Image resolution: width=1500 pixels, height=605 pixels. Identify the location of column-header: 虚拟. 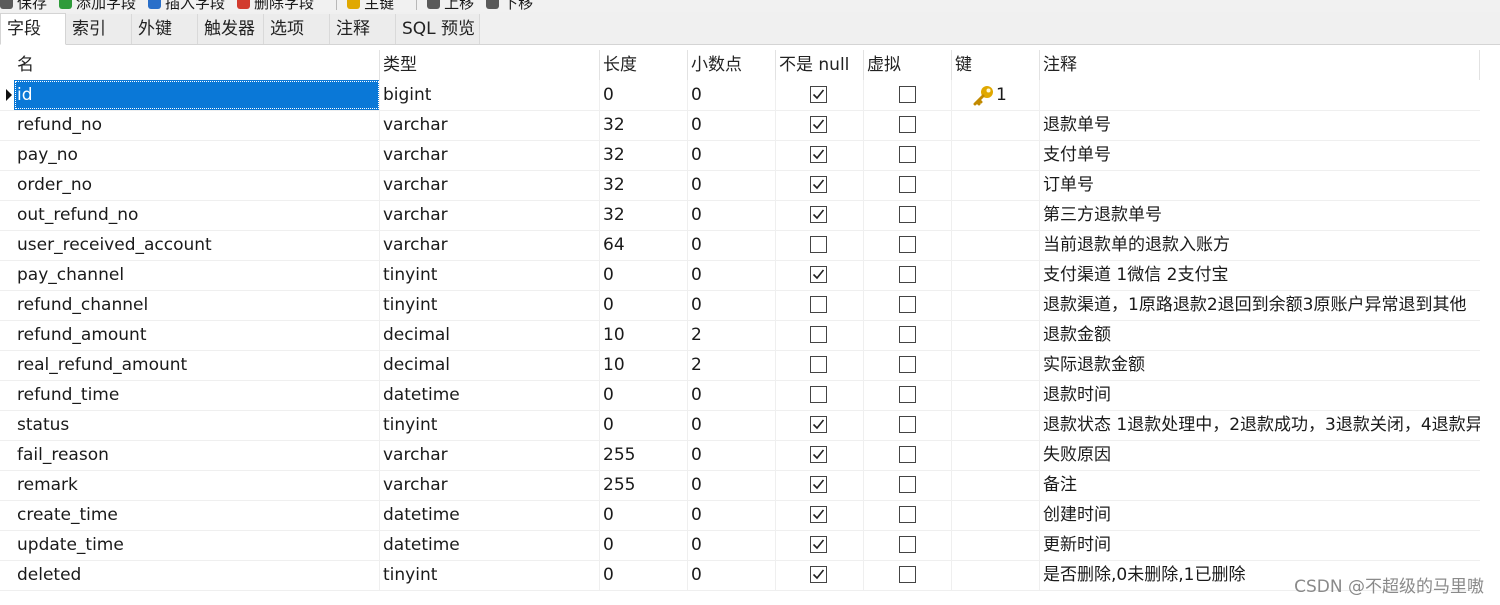
(908, 65).